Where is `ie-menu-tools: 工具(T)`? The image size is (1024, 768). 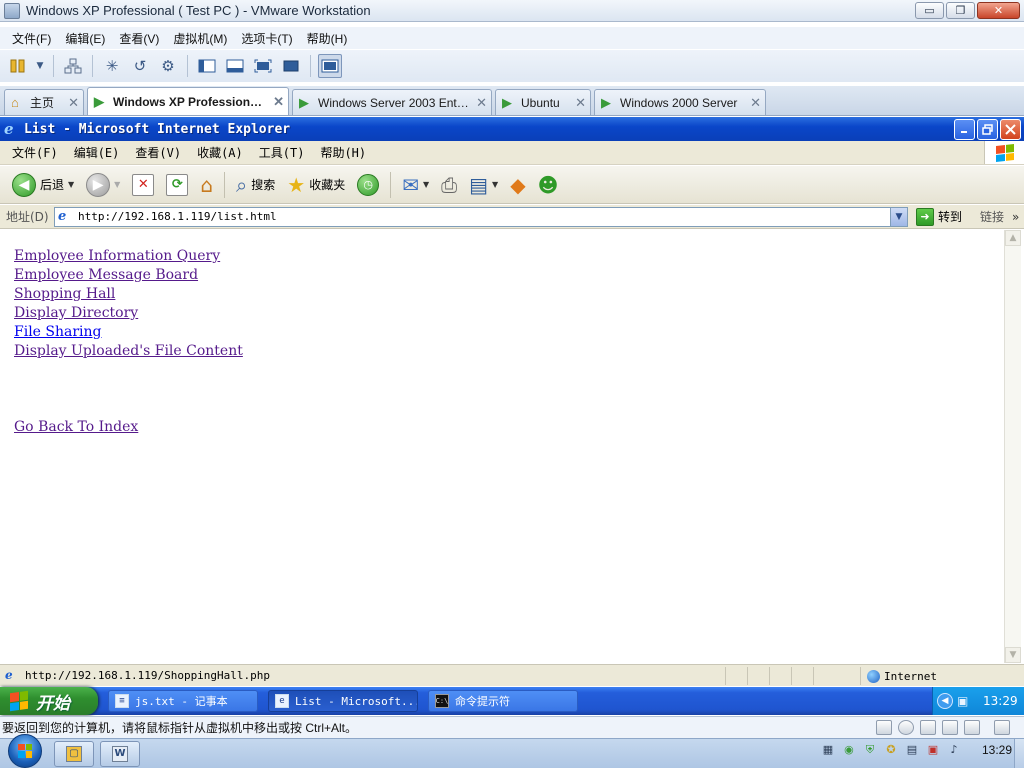 ie-menu-tools: 工具(T) is located at coordinates (282, 152).